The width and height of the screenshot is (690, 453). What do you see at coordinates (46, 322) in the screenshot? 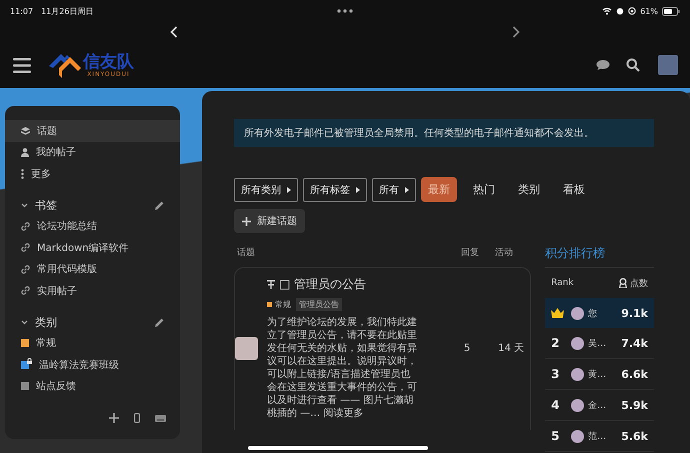
I see `section-title: 类别` at bounding box center [46, 322].